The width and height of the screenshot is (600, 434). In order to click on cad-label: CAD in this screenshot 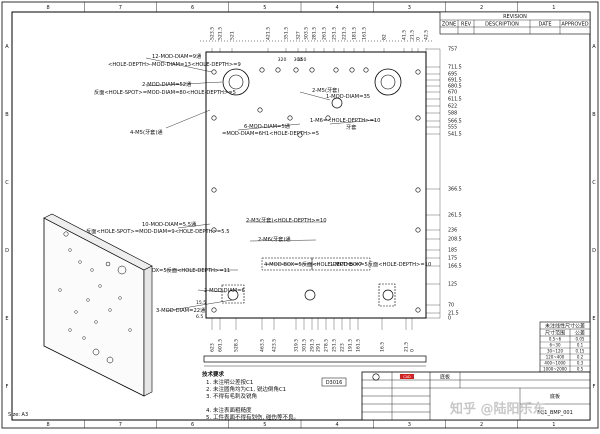, I will do `click(407, 377)`.